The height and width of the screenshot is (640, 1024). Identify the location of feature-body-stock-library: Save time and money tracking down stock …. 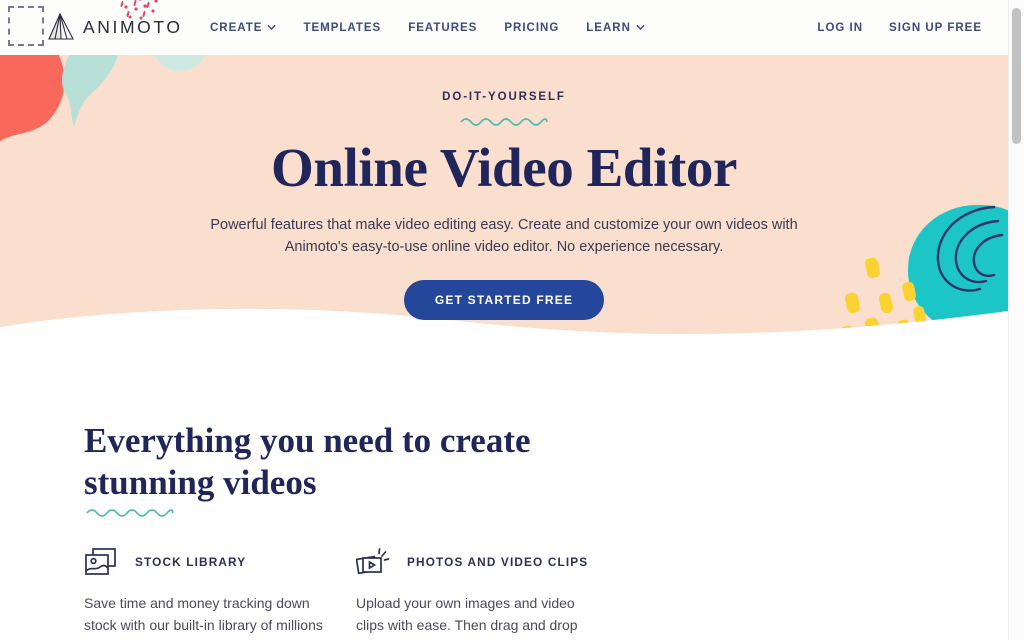
(203, 617).